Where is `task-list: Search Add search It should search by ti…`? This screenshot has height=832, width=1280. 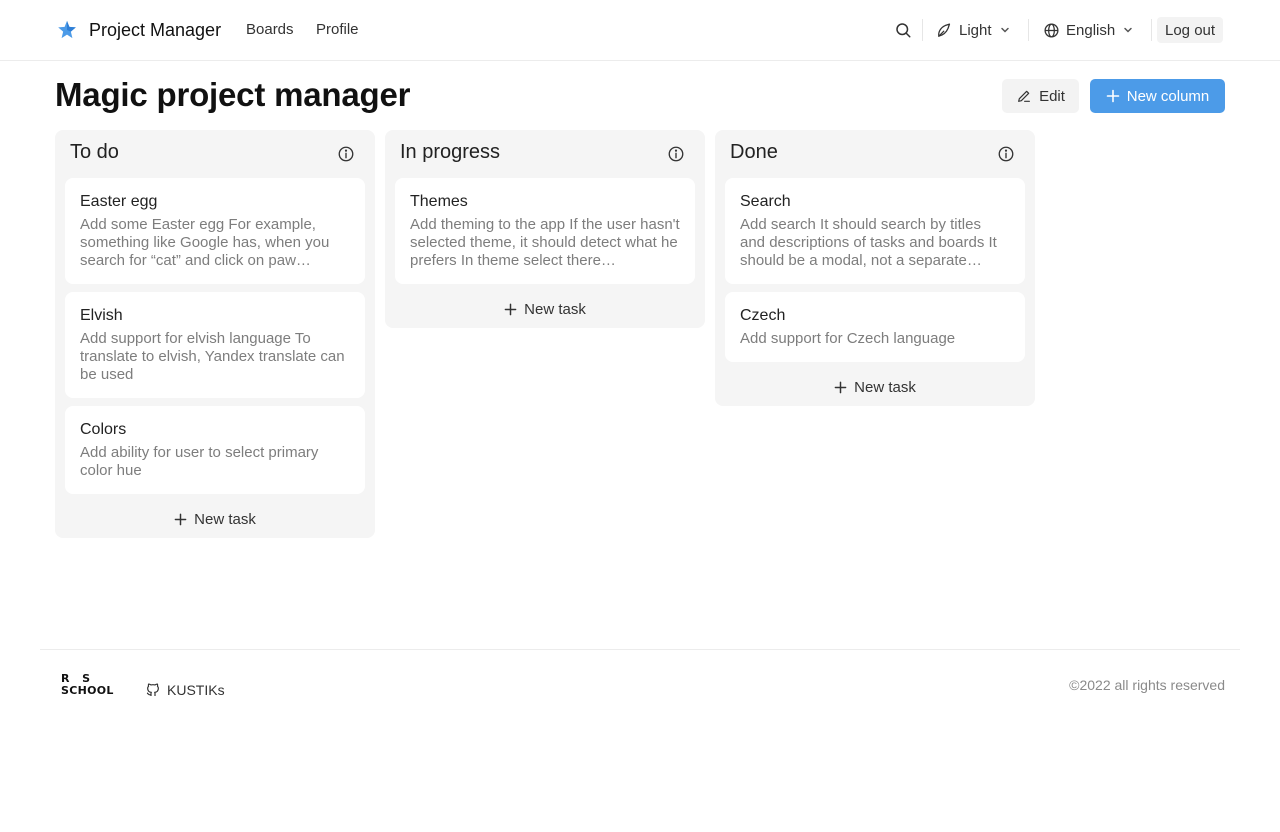
task-list: Search Add search It should search by ti… is located at coordinates (875, 270).